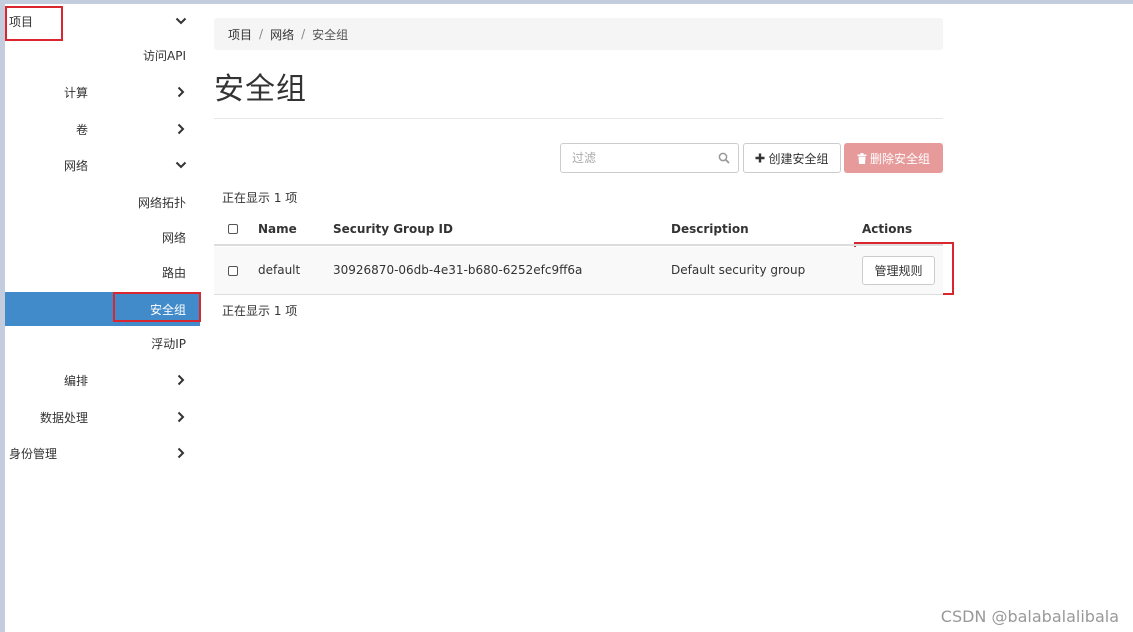 The width and height of the screenshot is (1133, 632). What do you see at coordinates (102, 202) in the screenshot?
I see `sidebar-item-network-topology: 网络拓扑` at bounding box center [102, 202].